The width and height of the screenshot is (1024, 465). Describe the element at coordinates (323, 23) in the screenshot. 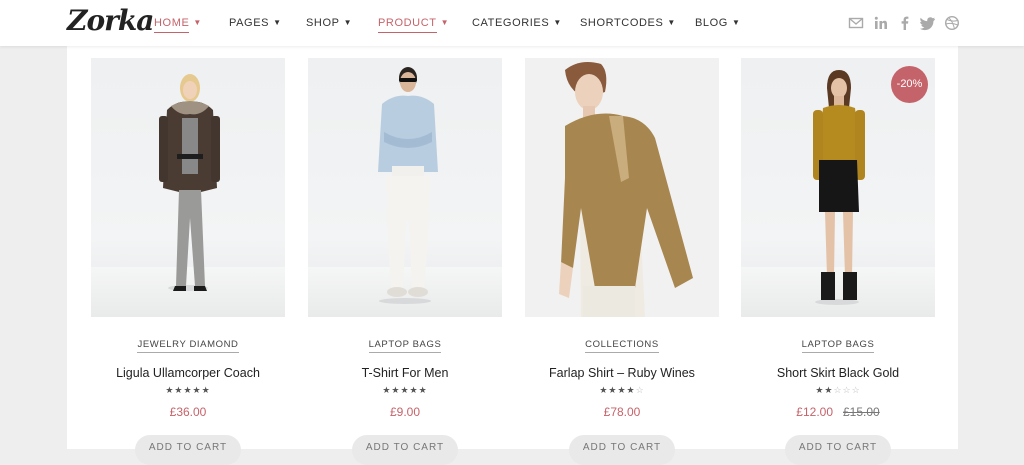

I see `nav-label-shop: SHOP` at that location.